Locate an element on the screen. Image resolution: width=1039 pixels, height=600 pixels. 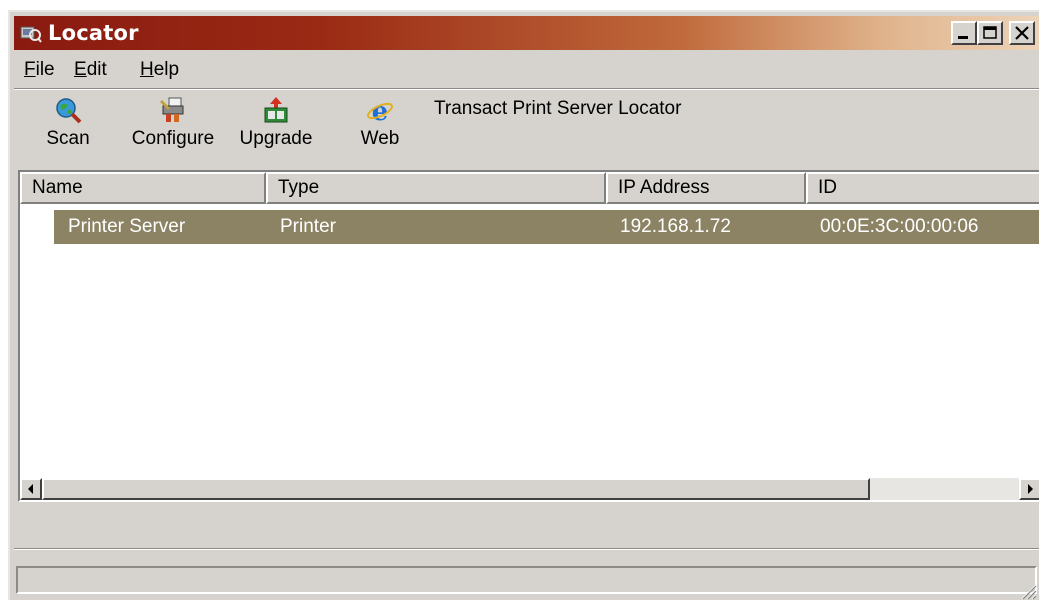
menu-file: File is located at coordinates (39, 70).